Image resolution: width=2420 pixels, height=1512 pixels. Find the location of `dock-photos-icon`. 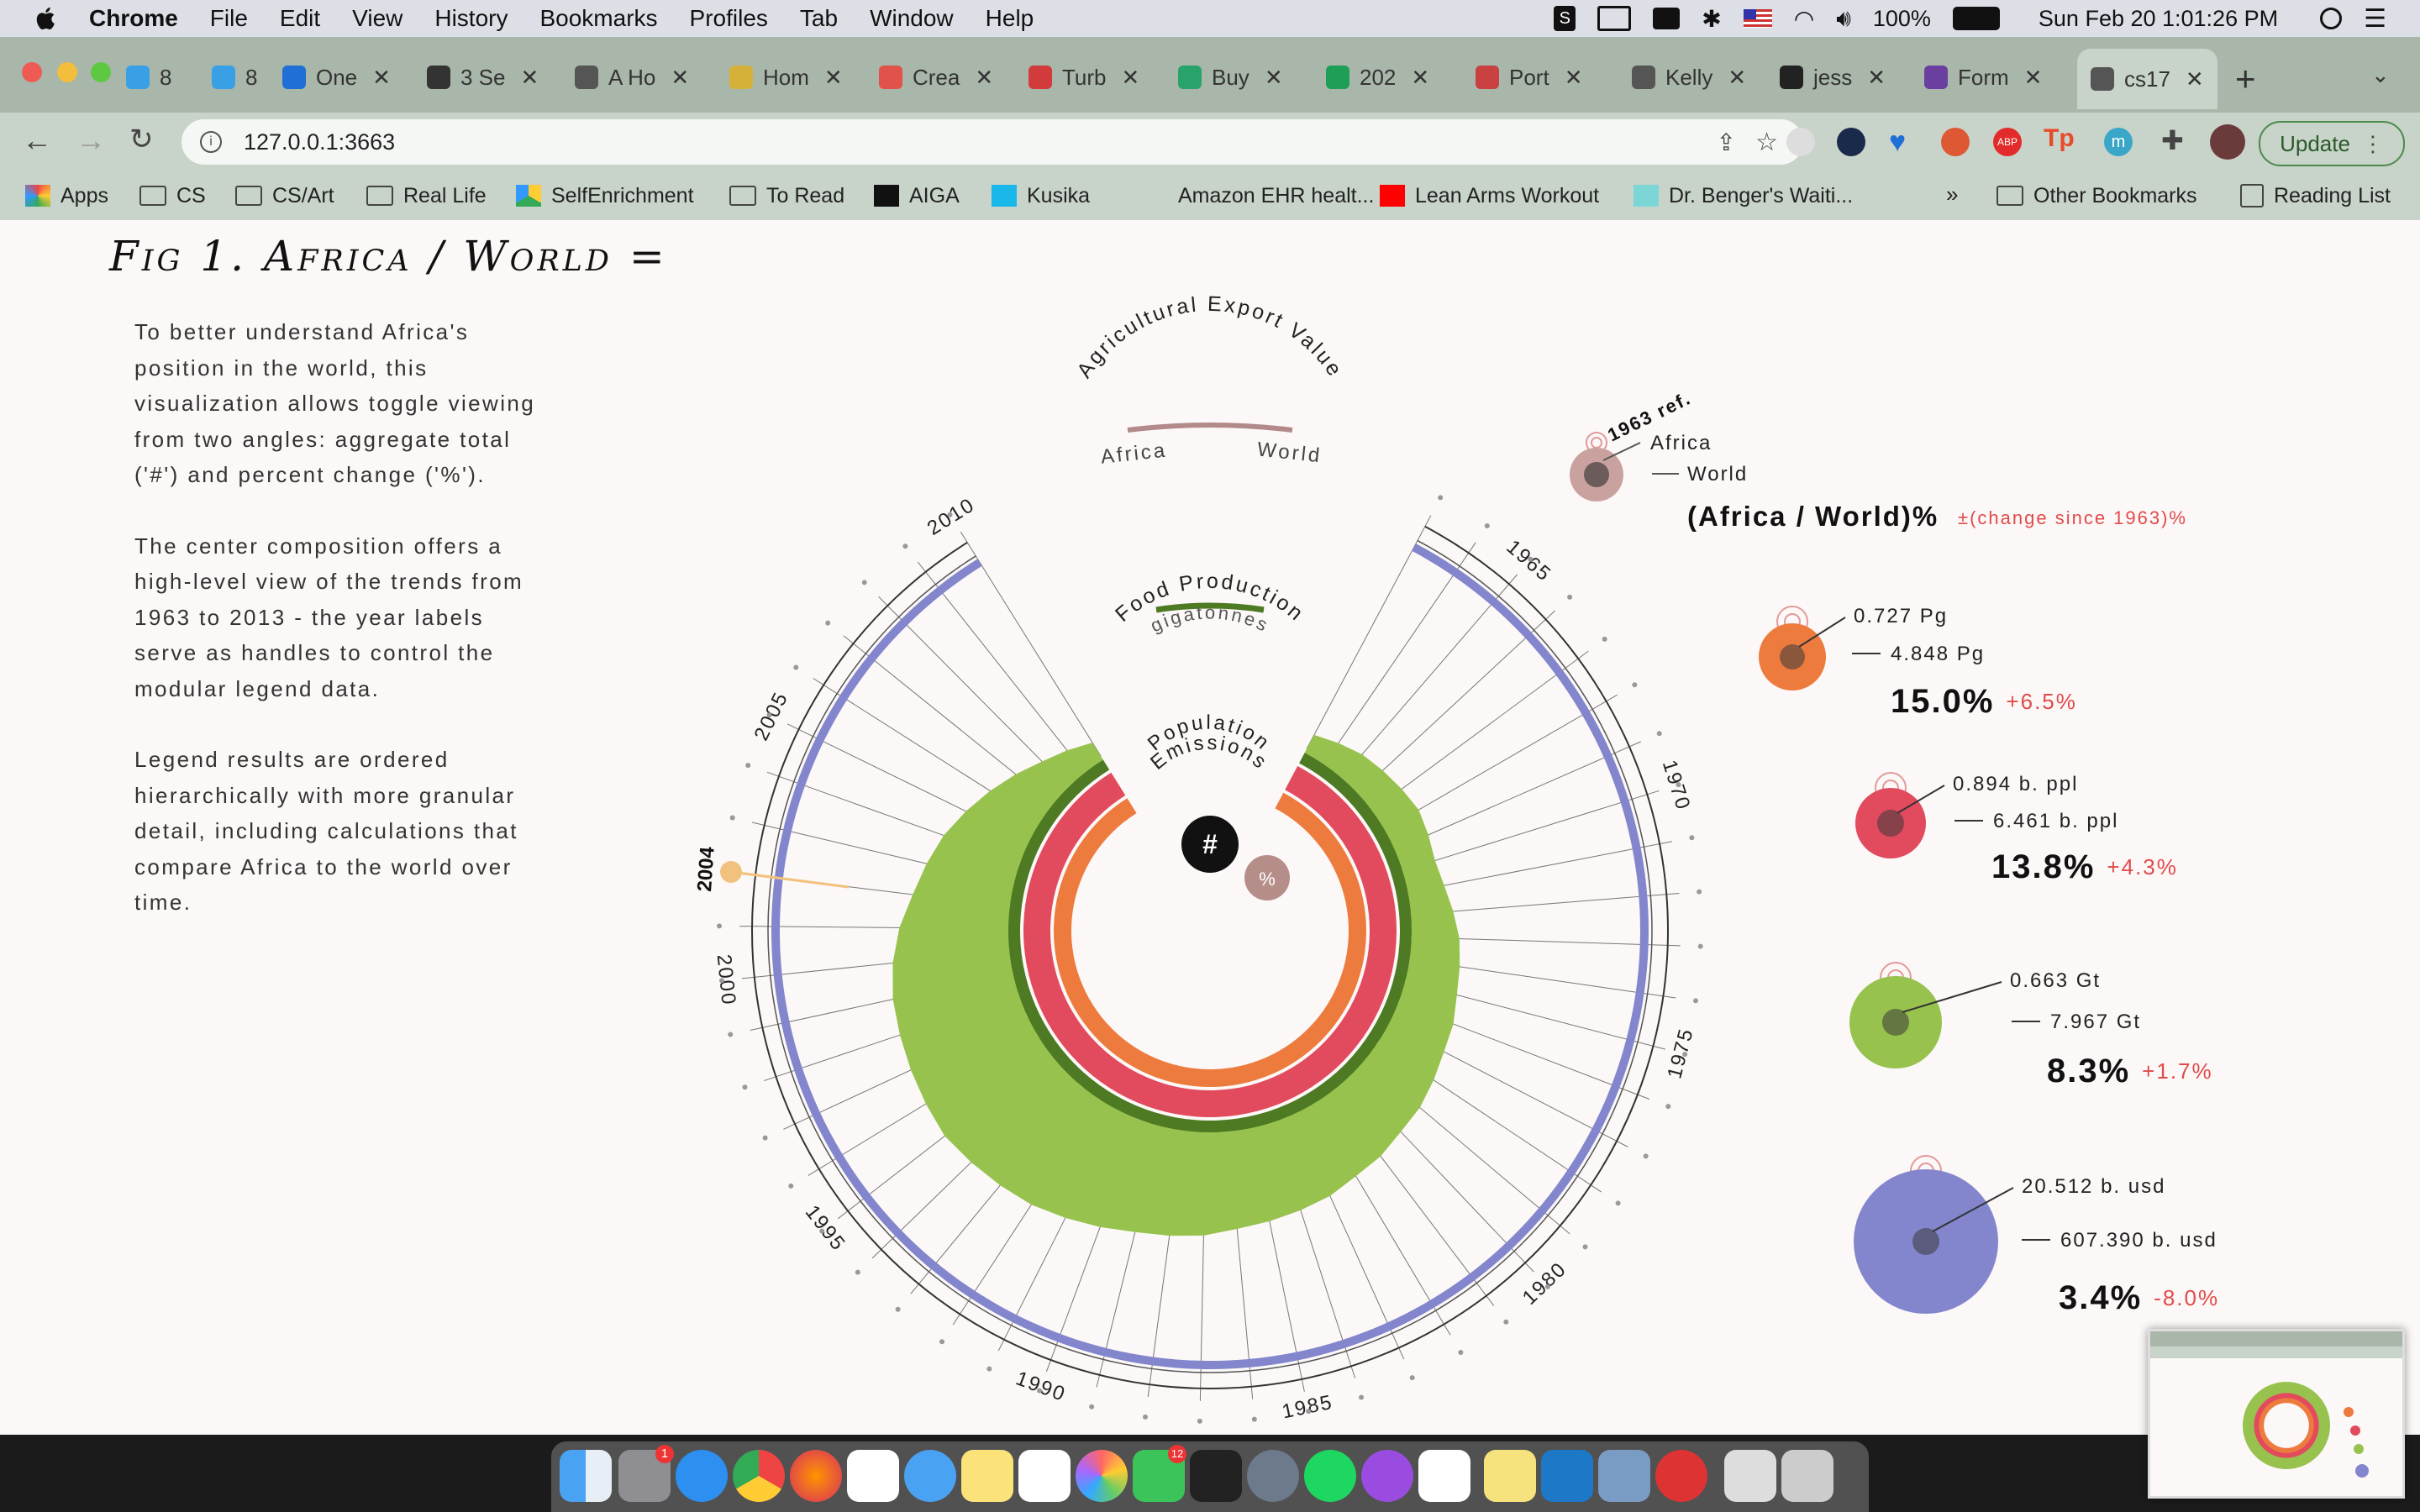

dock-photos-icon is located at coordinates (1102, 1476).